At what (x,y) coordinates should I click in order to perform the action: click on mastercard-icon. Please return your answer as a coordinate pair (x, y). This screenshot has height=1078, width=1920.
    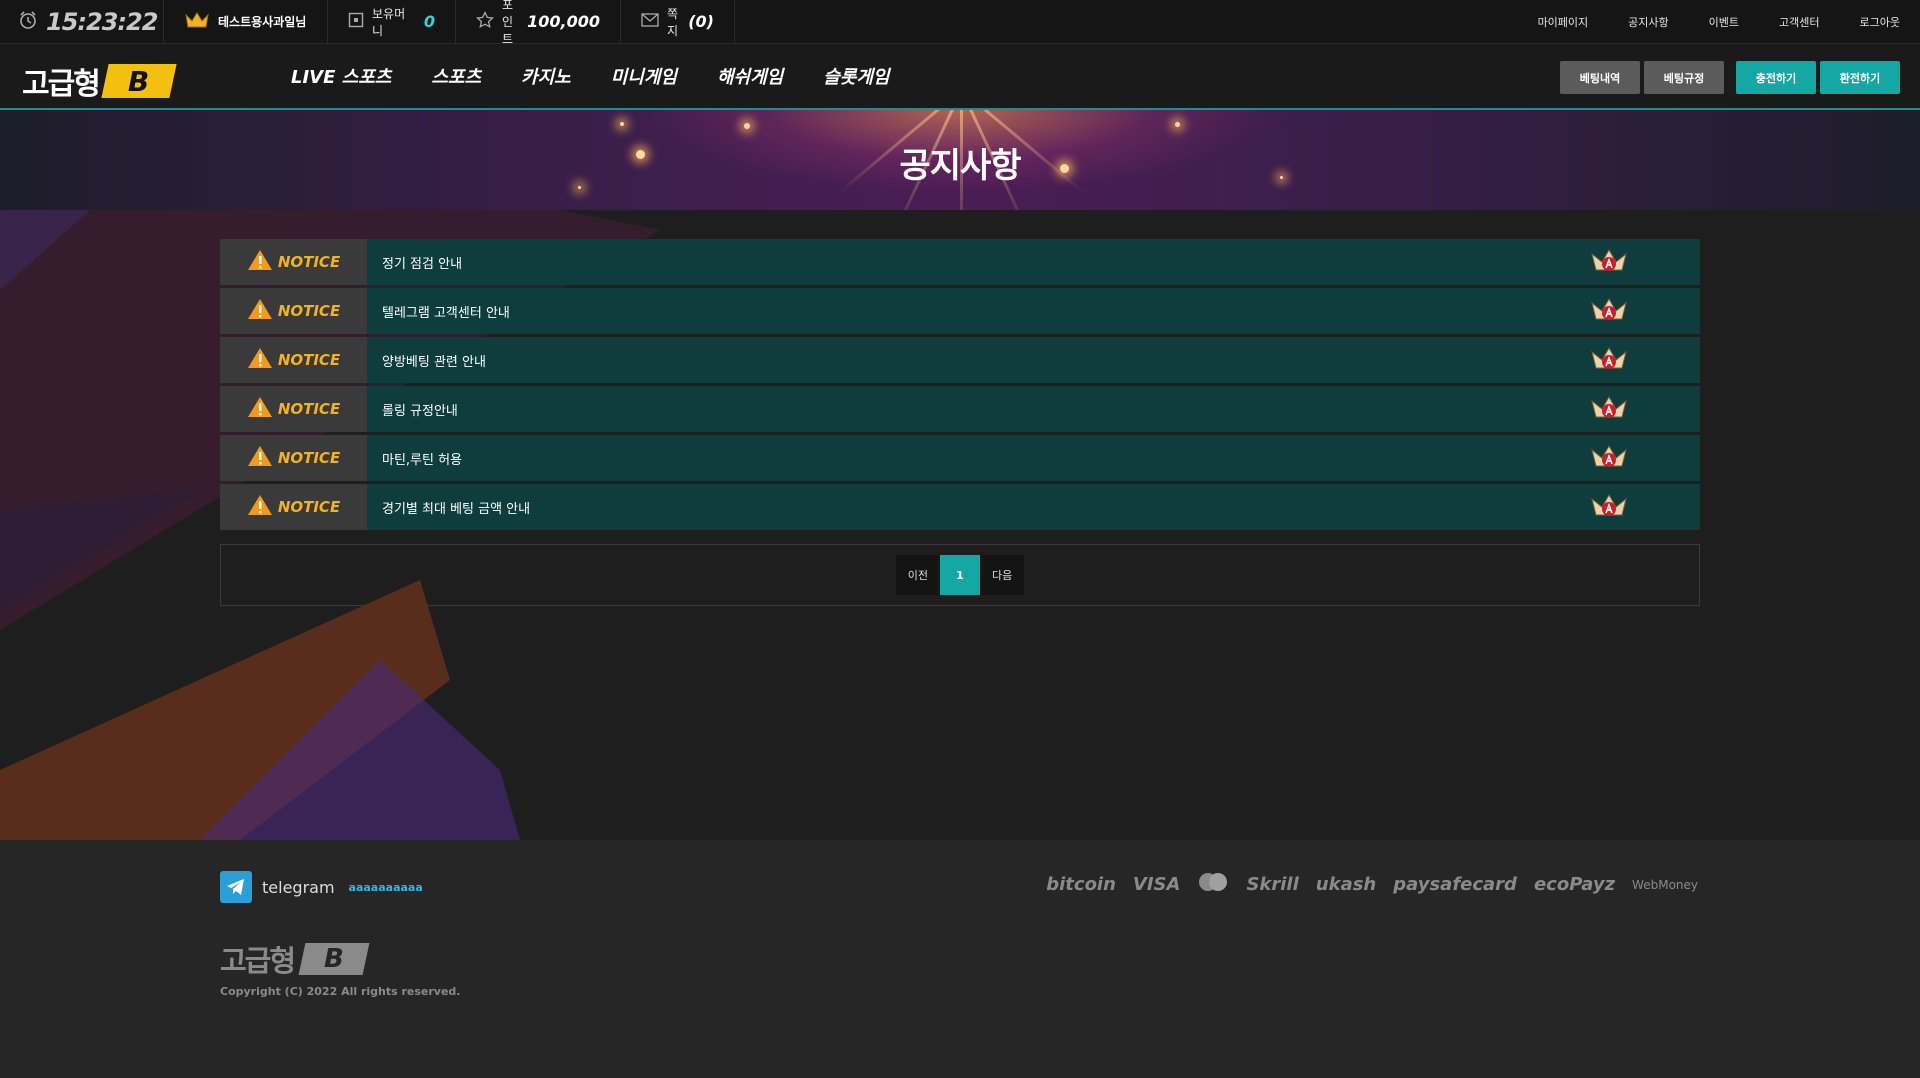
    Looking at the image, I should click on (1213, 884).